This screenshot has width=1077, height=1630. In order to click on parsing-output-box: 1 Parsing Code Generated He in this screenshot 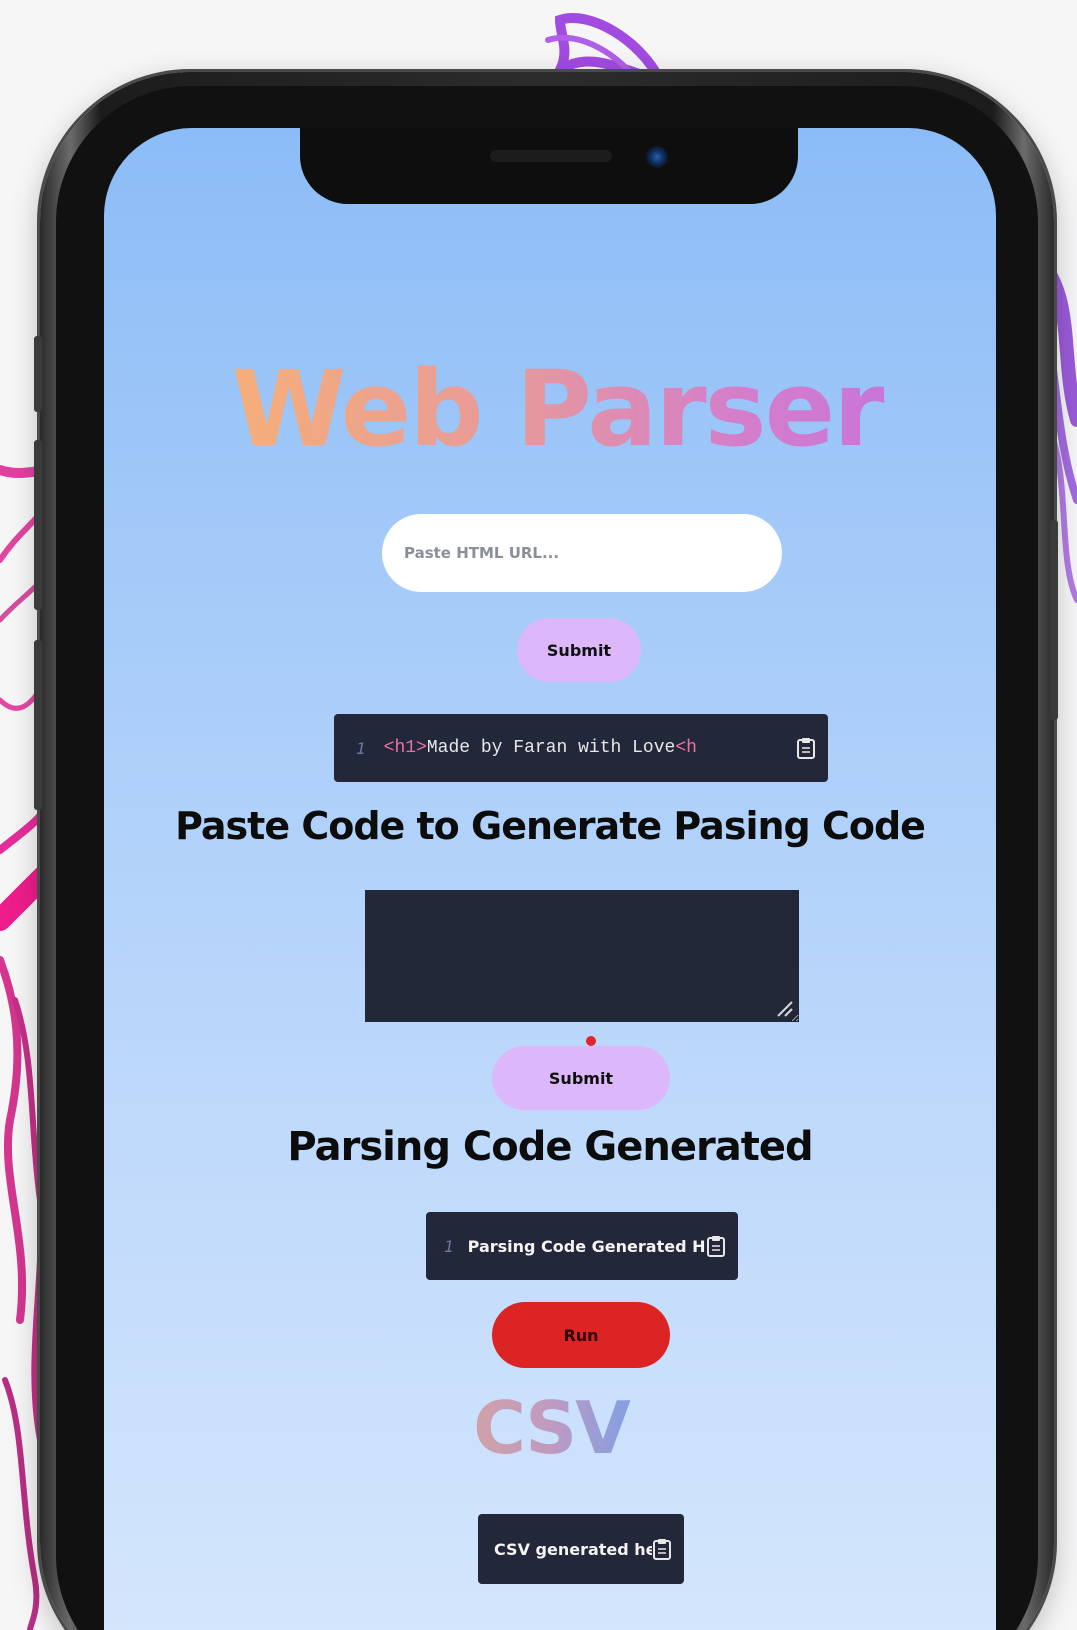, I will do `click(582, 1246)`.